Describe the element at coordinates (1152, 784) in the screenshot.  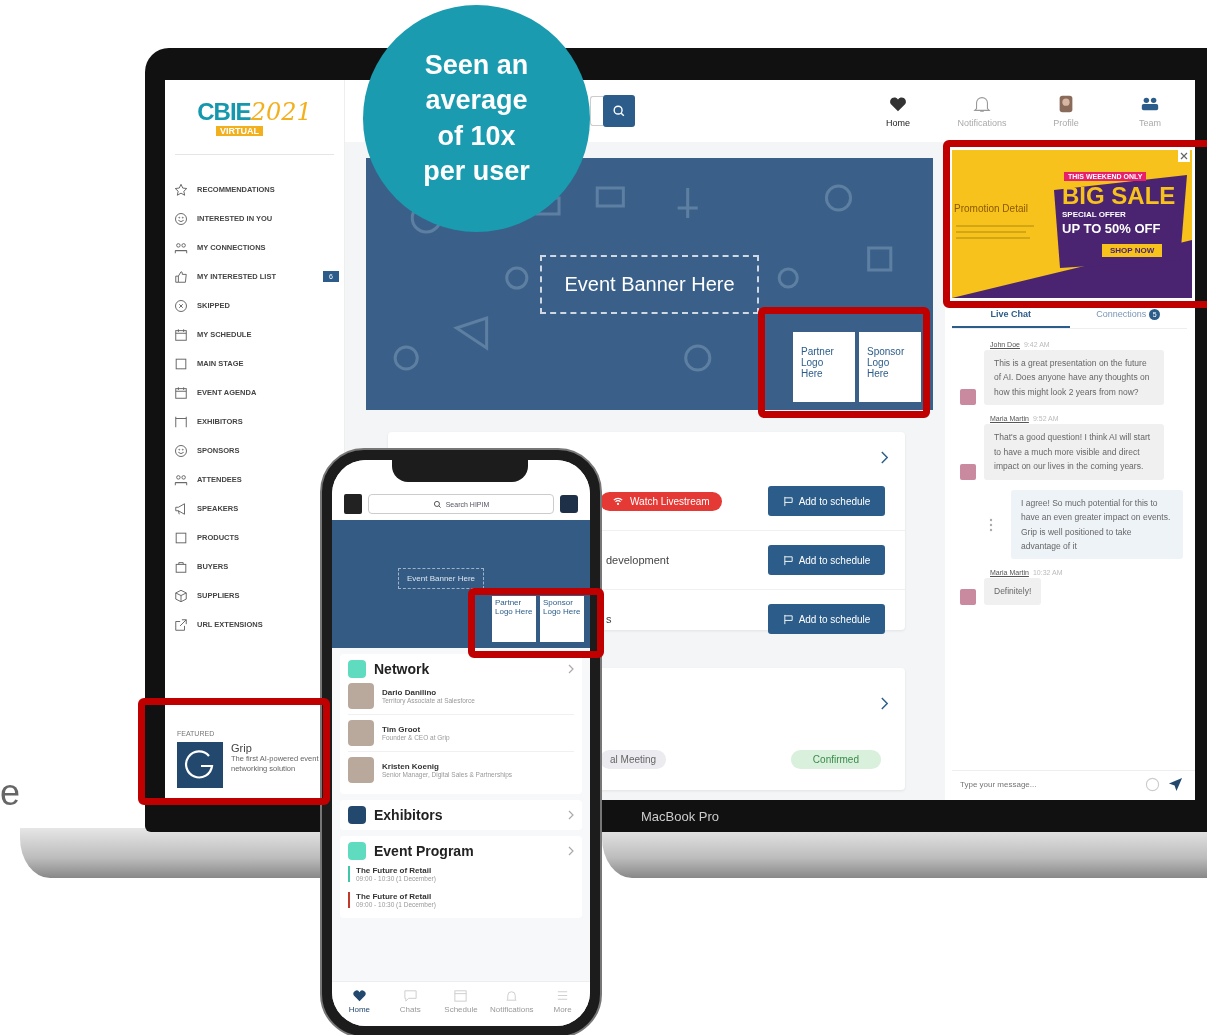
I see `emoji-icon` at that location.